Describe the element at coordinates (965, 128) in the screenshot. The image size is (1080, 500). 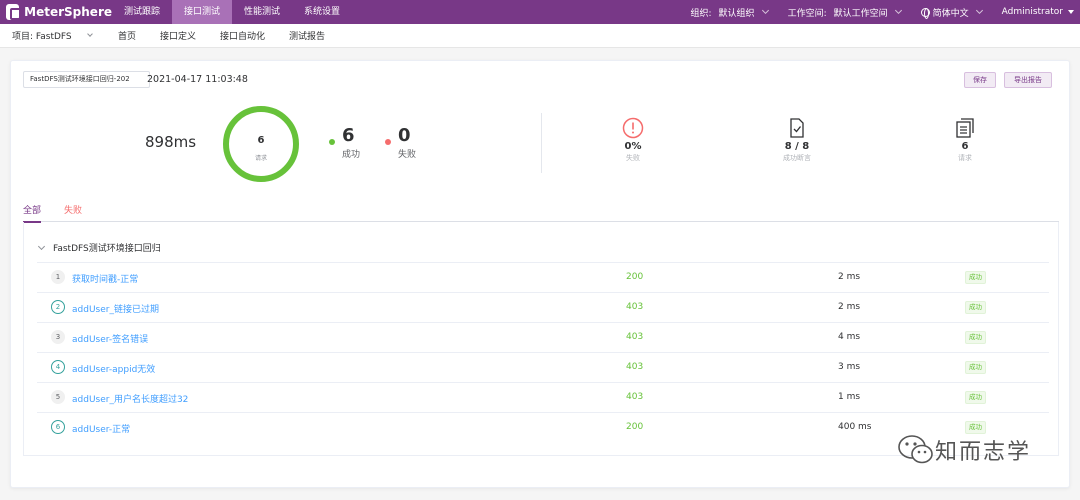
I see `documents-icon` at that location.